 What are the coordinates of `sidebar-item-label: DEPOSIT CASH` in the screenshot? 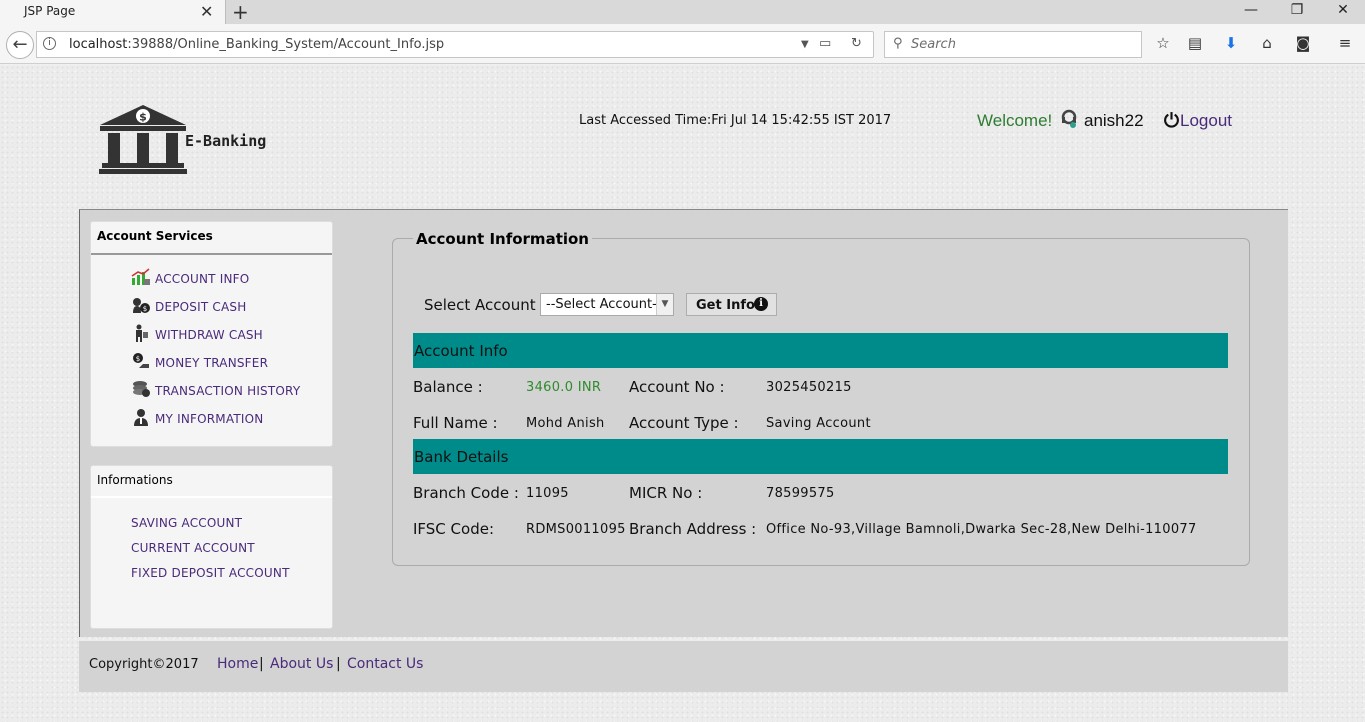 It's located at (201, 307).